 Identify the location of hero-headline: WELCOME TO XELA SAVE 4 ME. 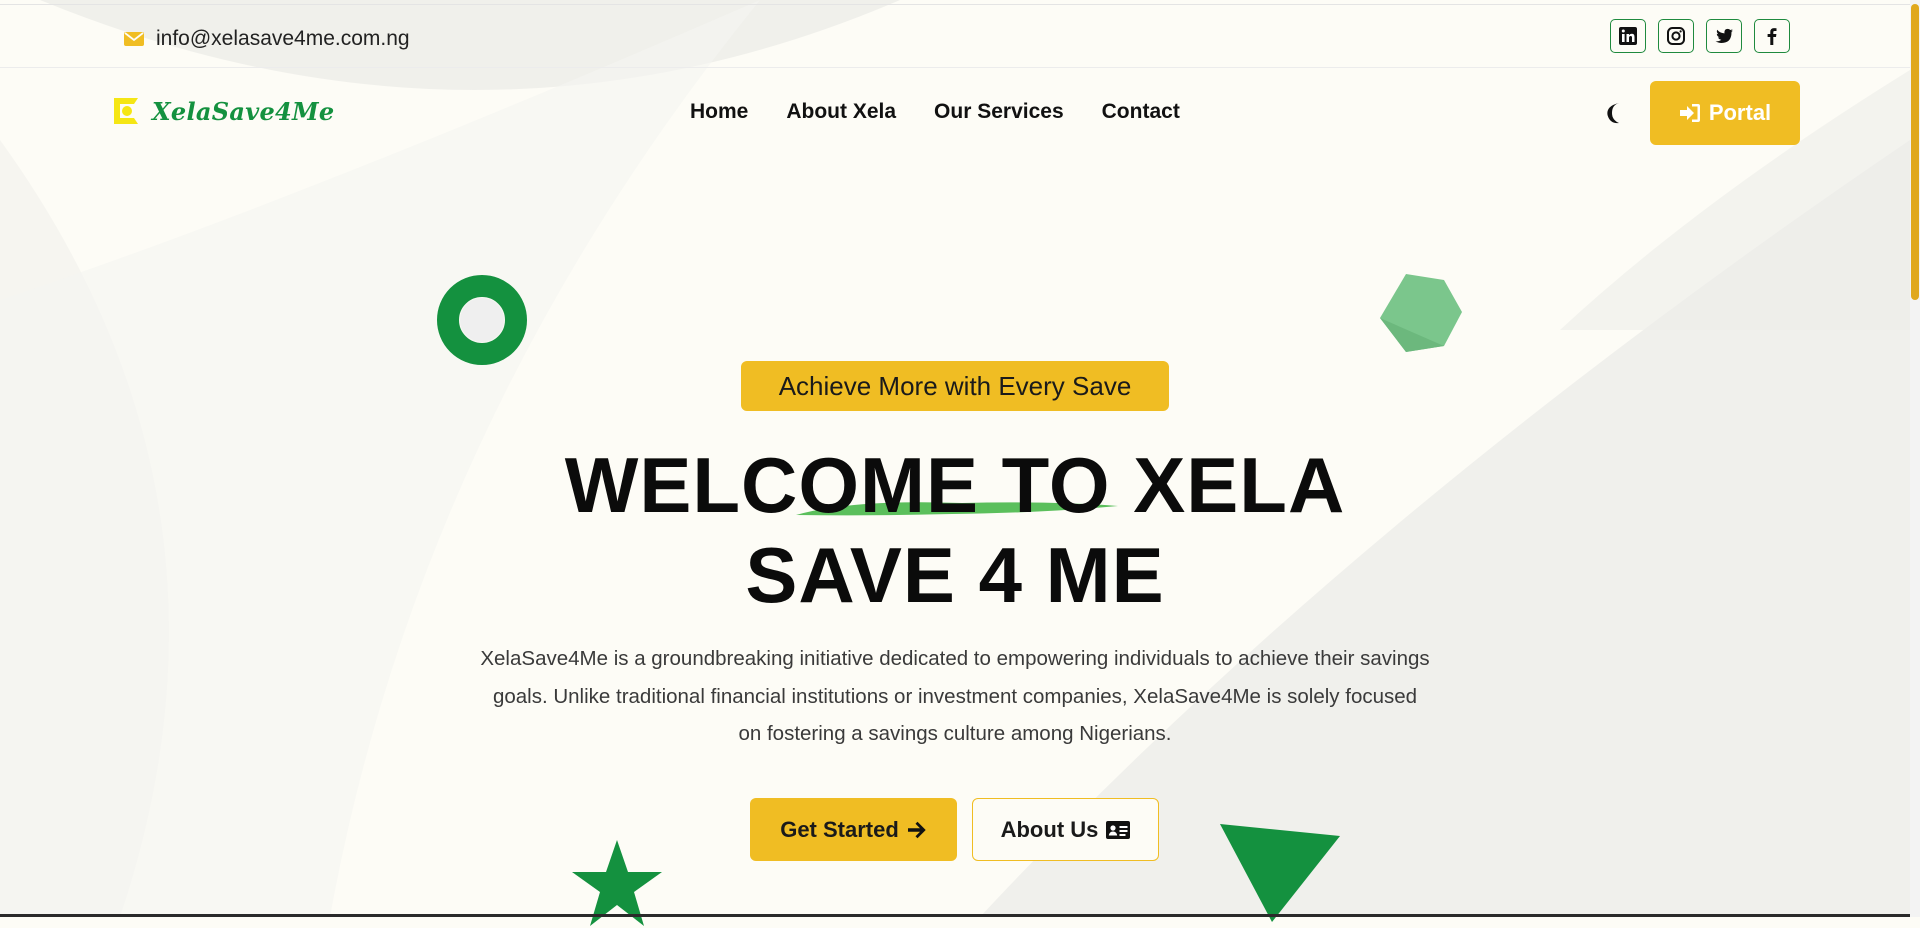
(955, 530).